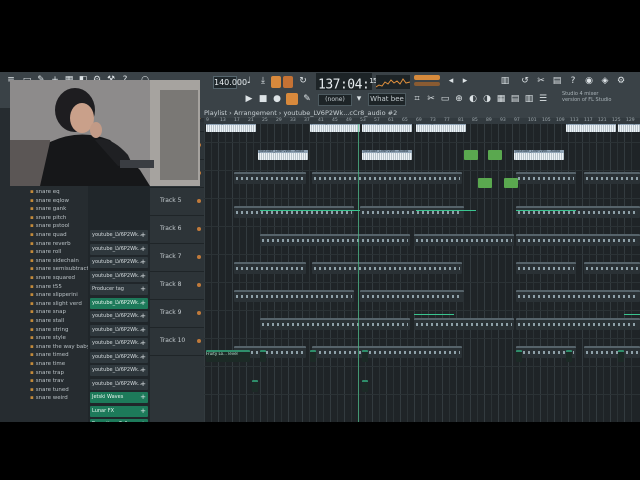 This screenshot has width=640, height=480. I want to click on browser-item: snare snap, so click(48, 312).